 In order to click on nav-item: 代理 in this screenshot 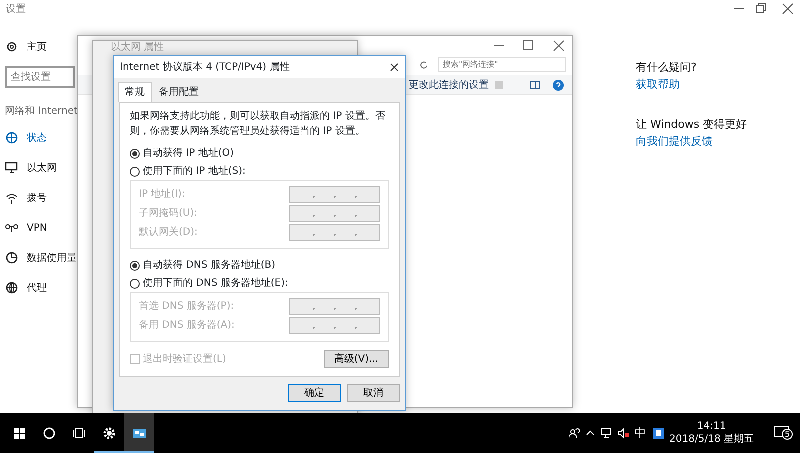, I will do `click(37, 288)`.